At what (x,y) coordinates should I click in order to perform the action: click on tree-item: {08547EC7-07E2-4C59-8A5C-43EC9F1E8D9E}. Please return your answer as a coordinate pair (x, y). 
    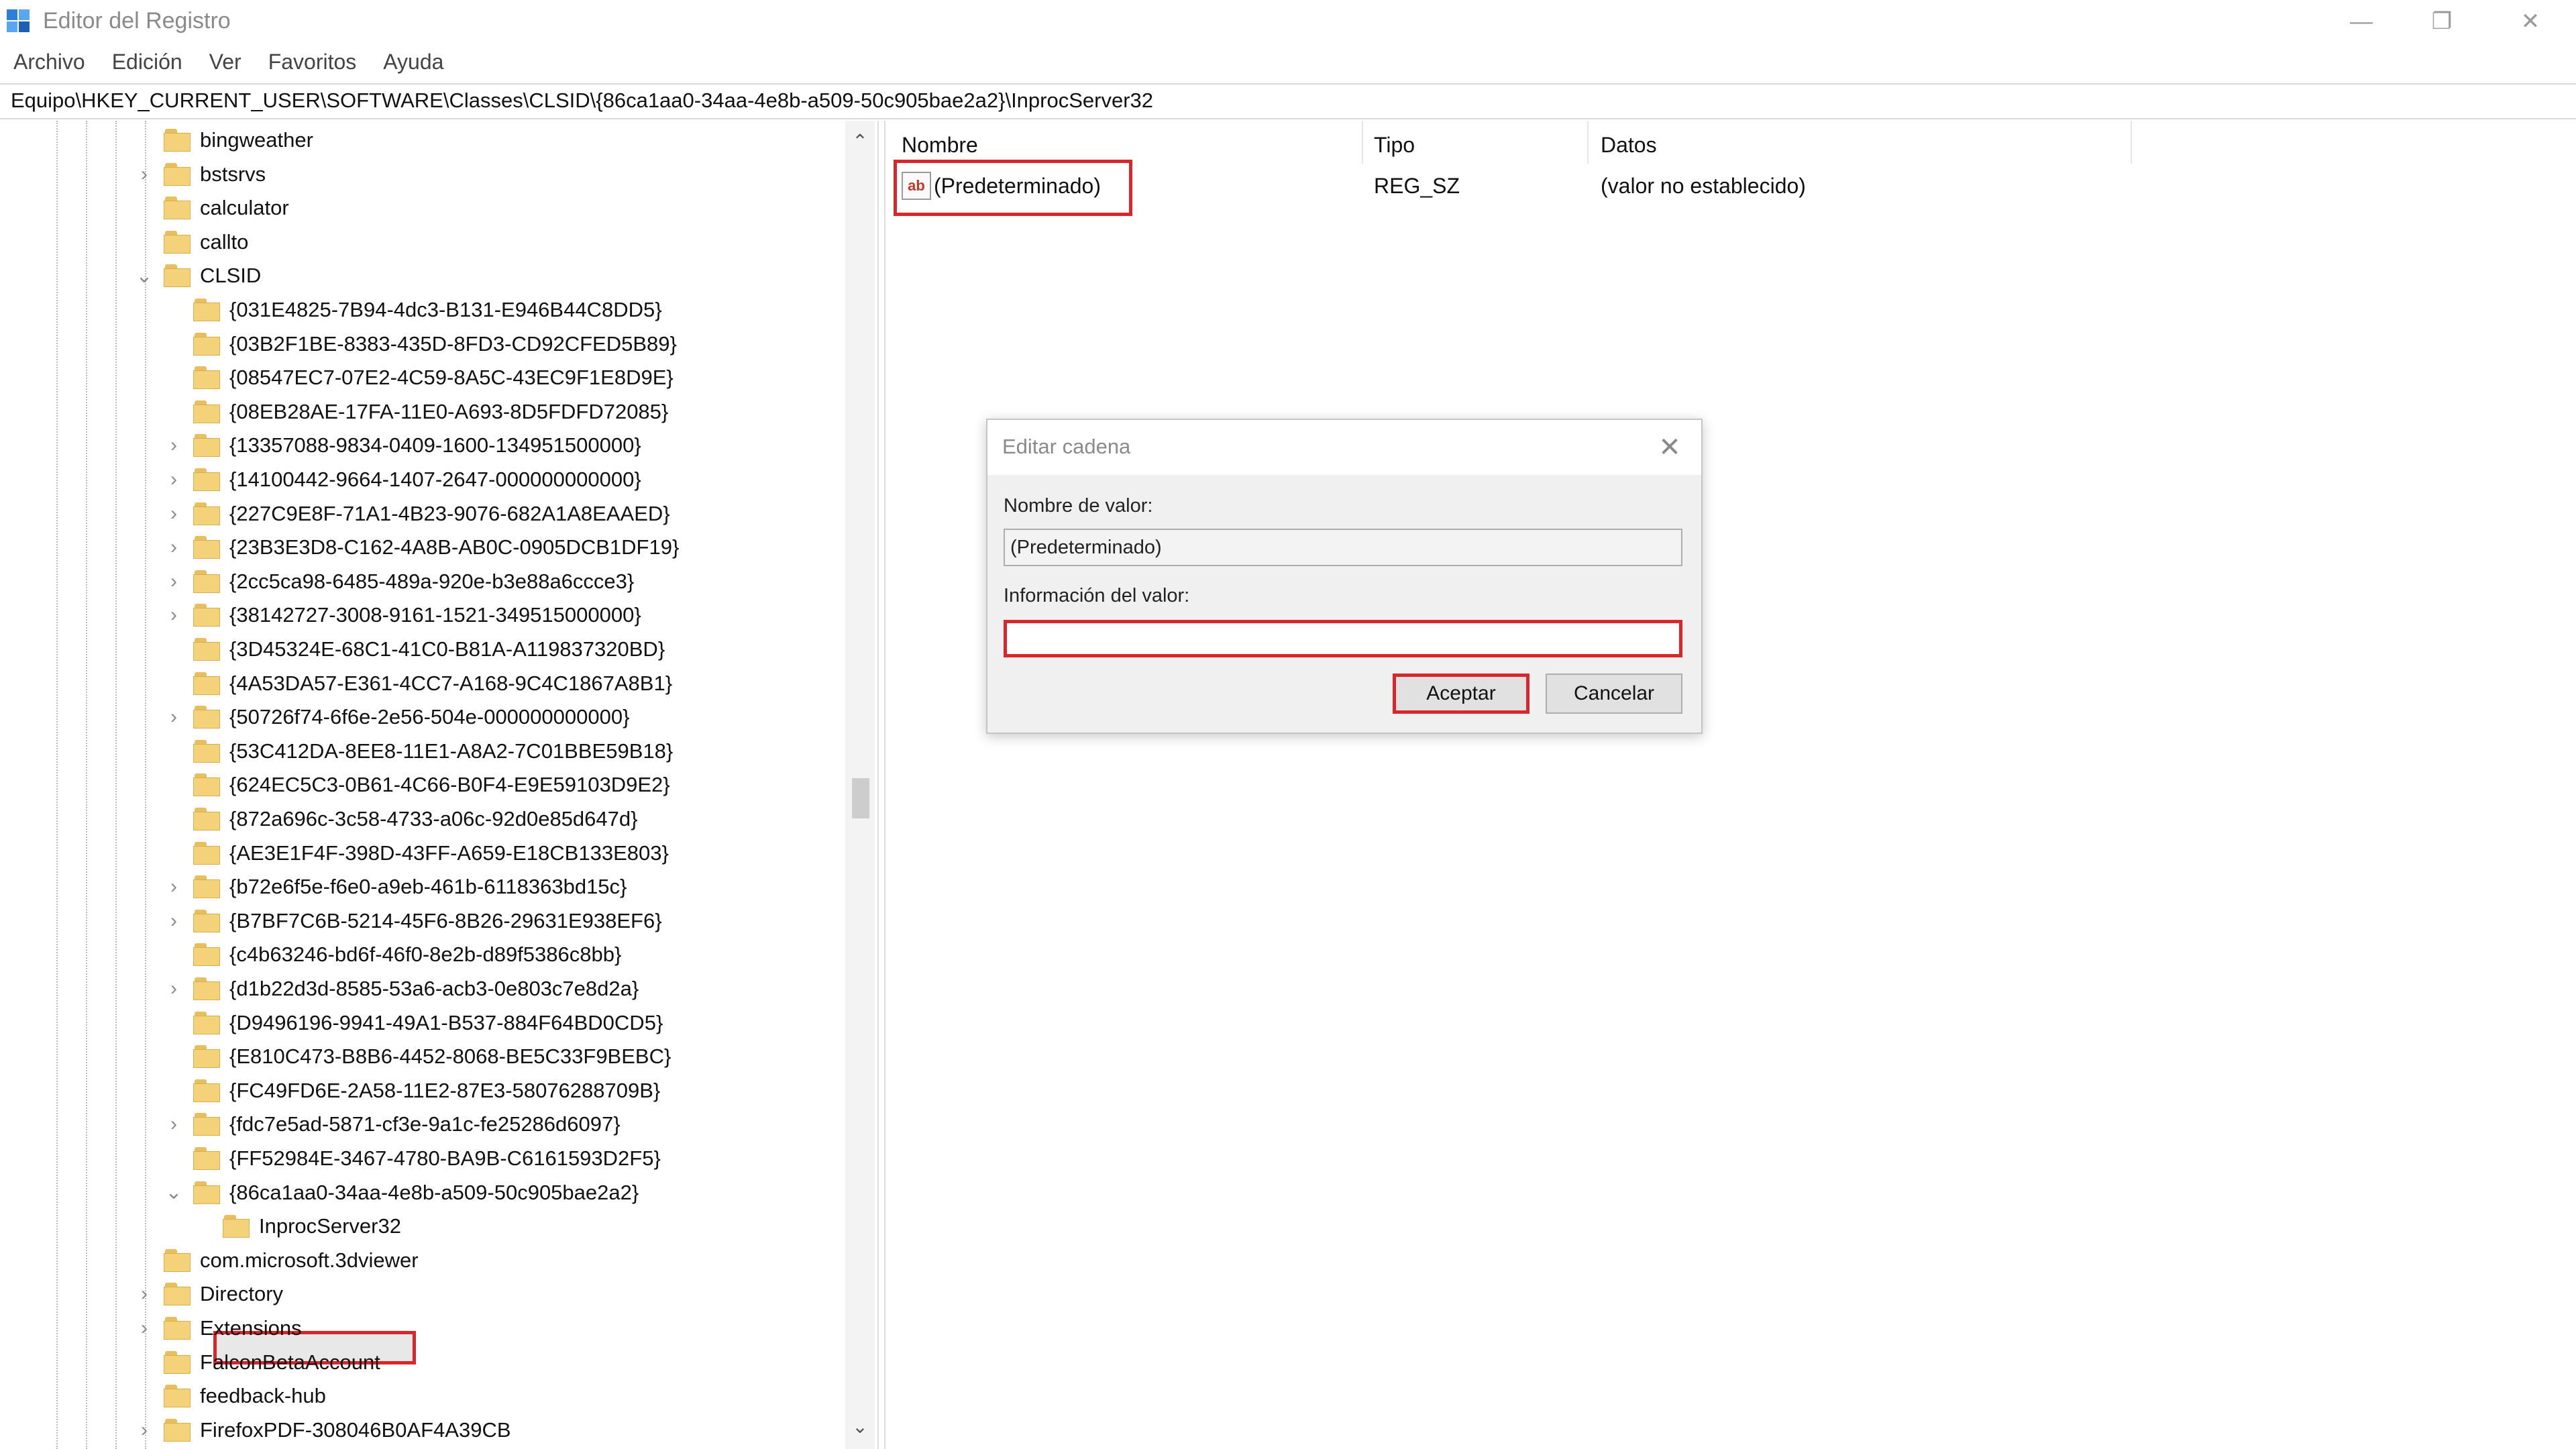
    Looking at the image, I should click on (419, 377).